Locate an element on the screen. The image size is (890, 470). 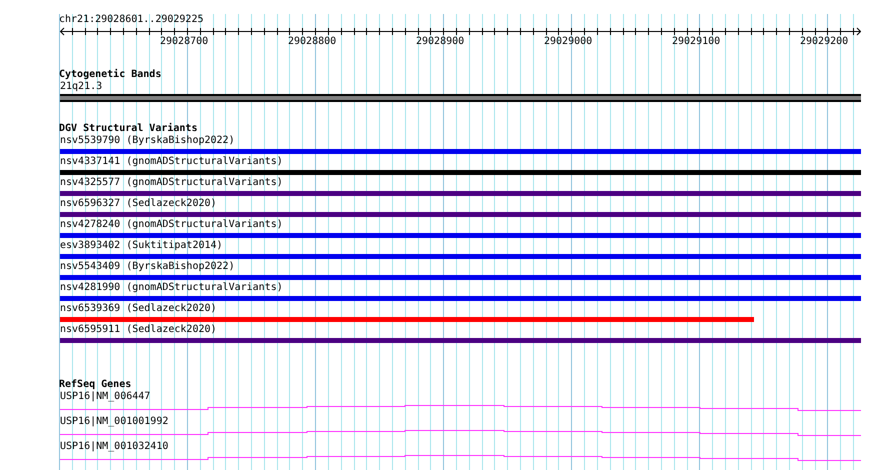
variant-label: nsv4281990 (gnomADStructuralVariants) is located at coordinates (171, 288).